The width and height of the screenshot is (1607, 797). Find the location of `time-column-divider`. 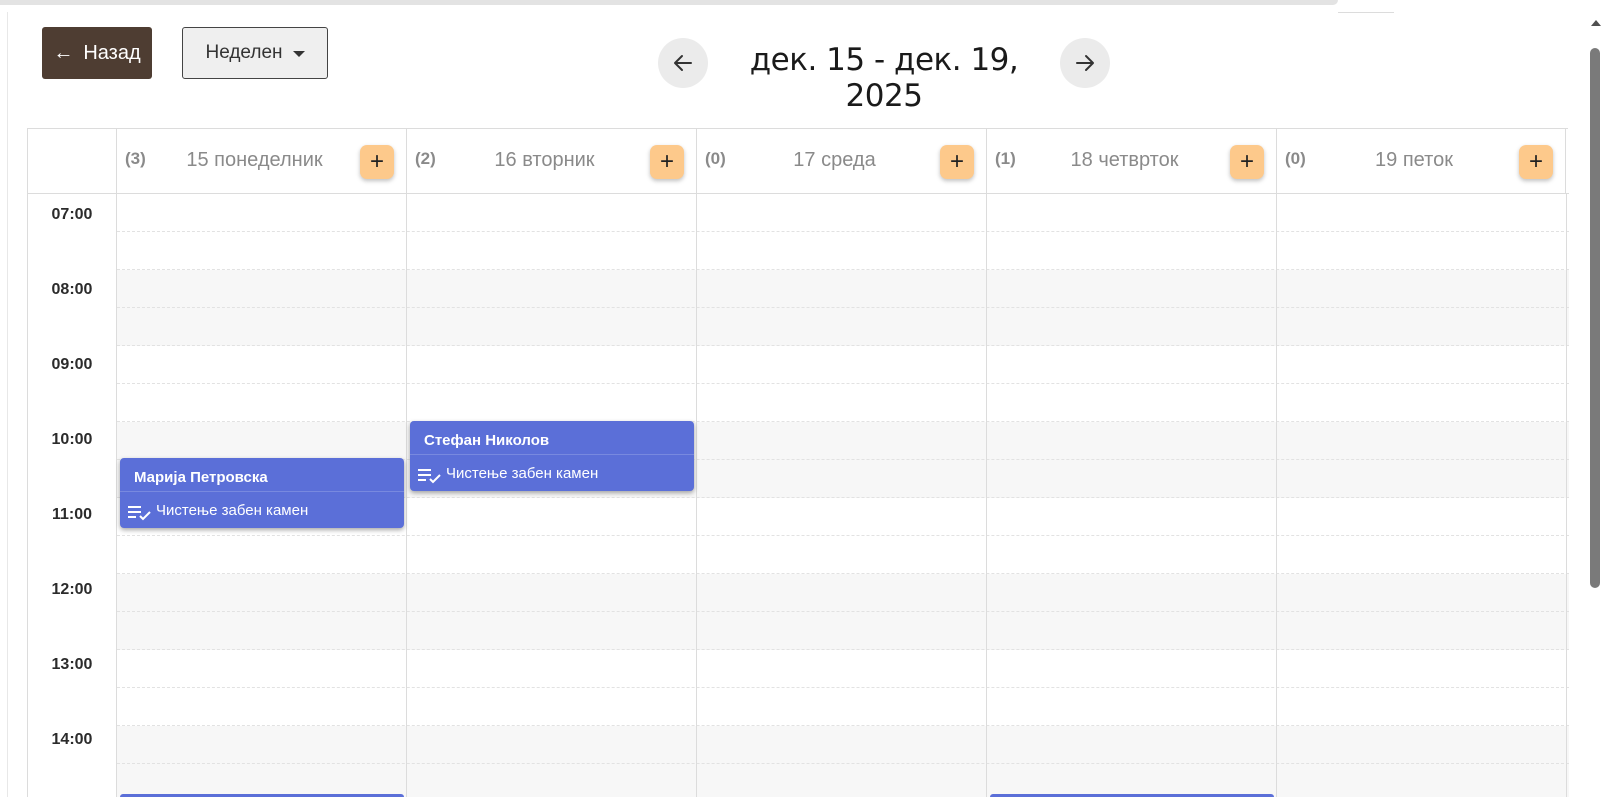

time-column-divider is located at coordinates (116, 495).